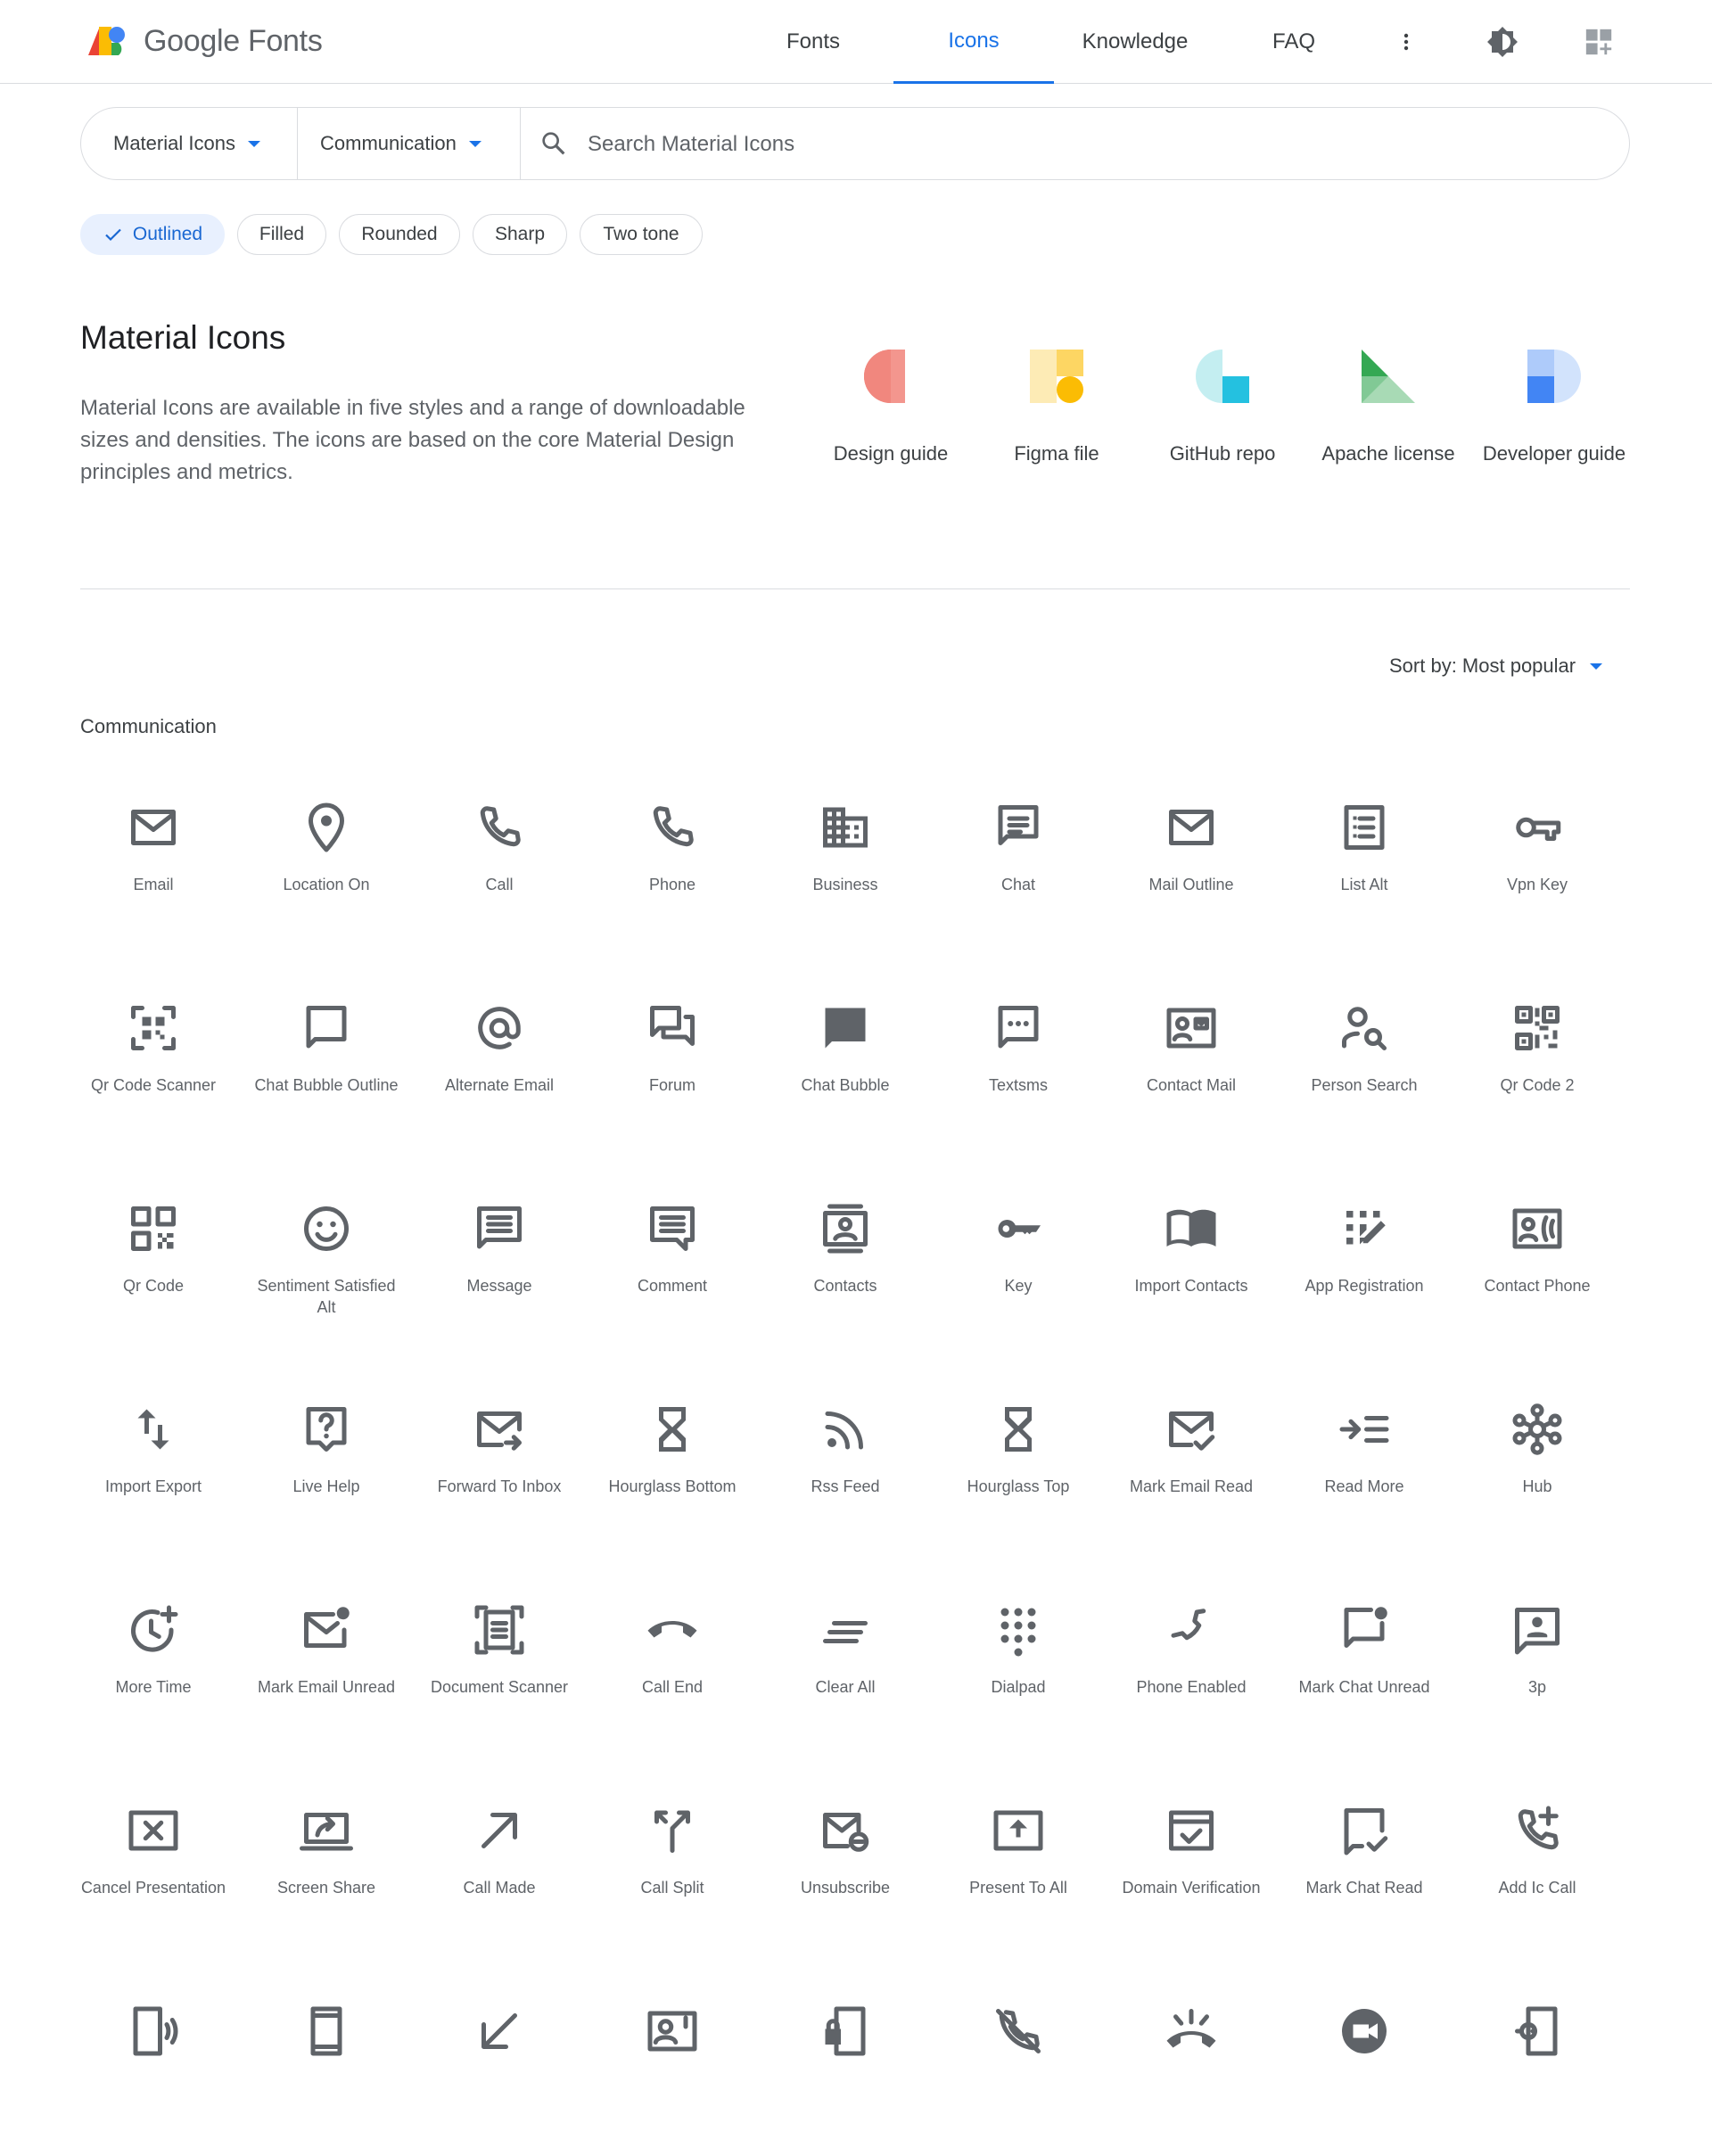  I want to click on icon-tile-domain-verification: Domain Verification, so click(1191, 1866).